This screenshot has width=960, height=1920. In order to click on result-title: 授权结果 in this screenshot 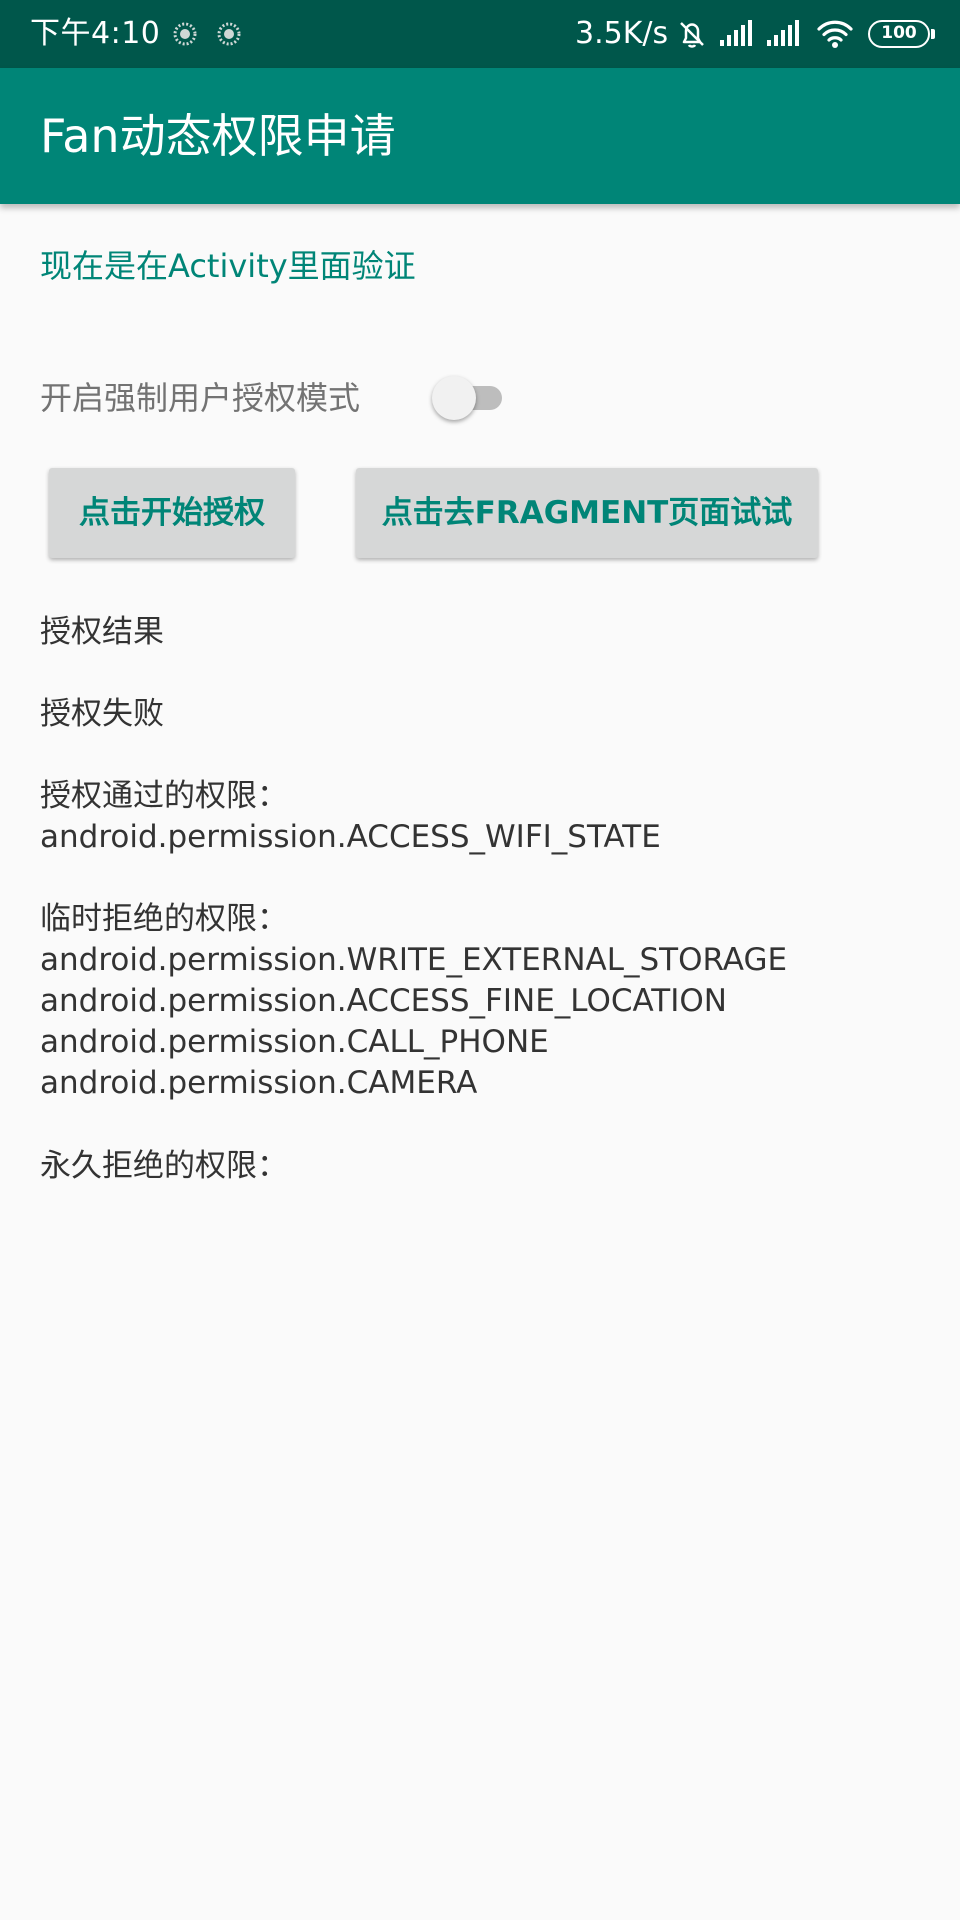, I will do `click(102, 632)`.